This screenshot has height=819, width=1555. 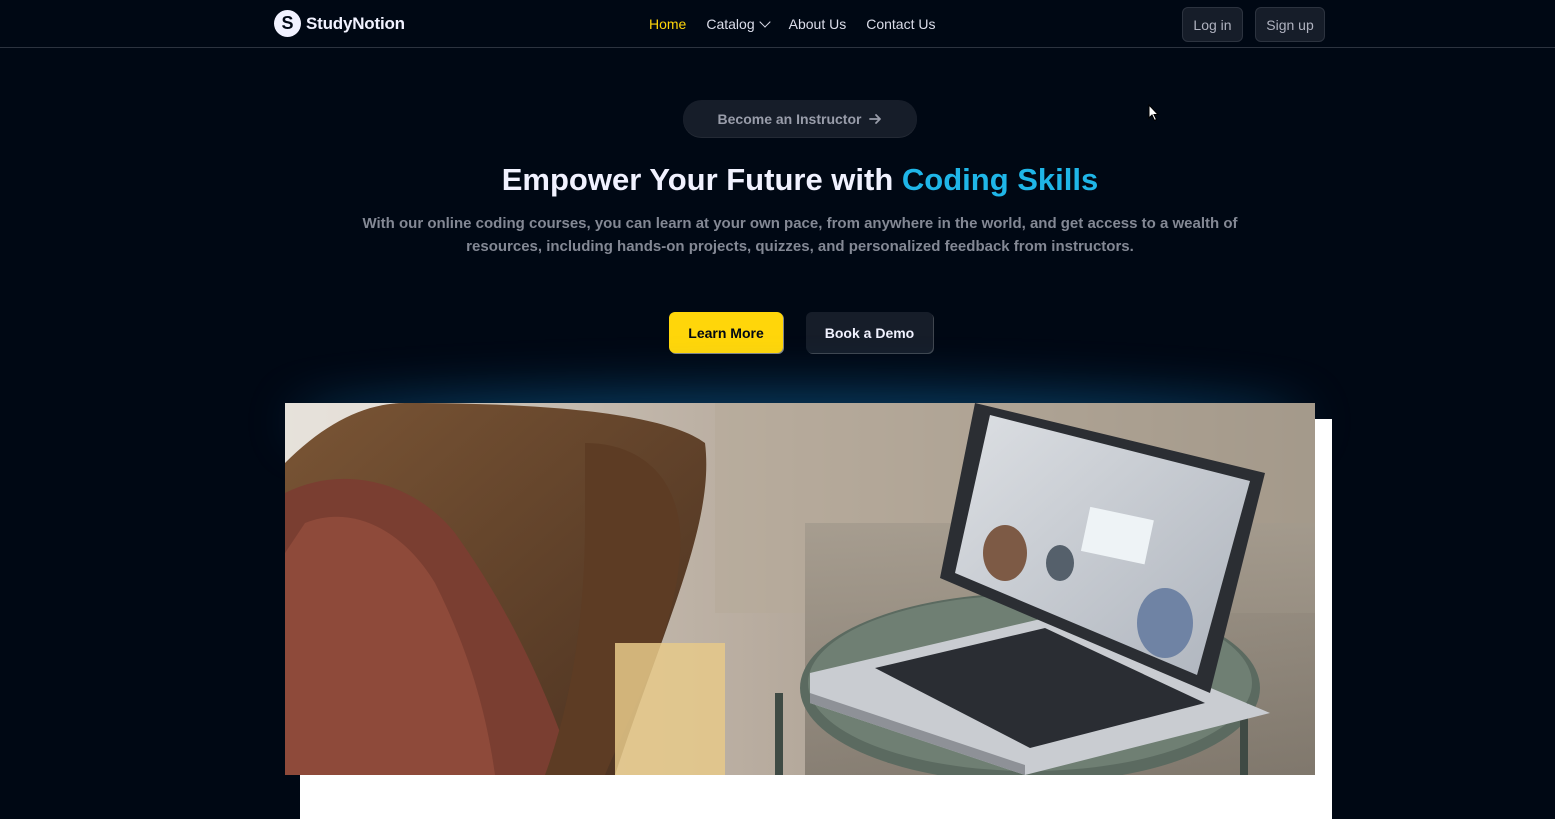 What do you see at coordinates (789, 118) in the screenshot?
I see `become-instructor-label: Become an Instructor` at bounding box center [789, 118].